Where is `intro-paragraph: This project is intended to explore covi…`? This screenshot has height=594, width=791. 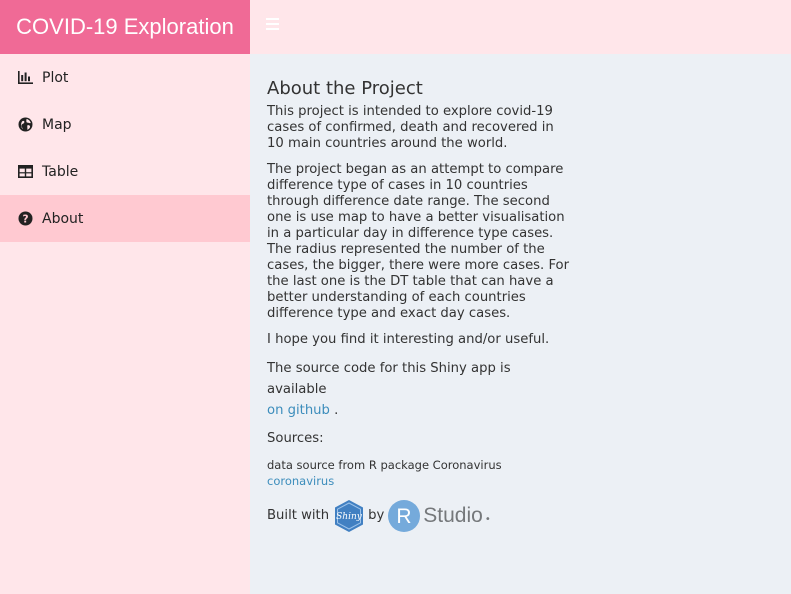 intro-paragraph: This project is intended to explore covi… is located at coordinates (410, 127).